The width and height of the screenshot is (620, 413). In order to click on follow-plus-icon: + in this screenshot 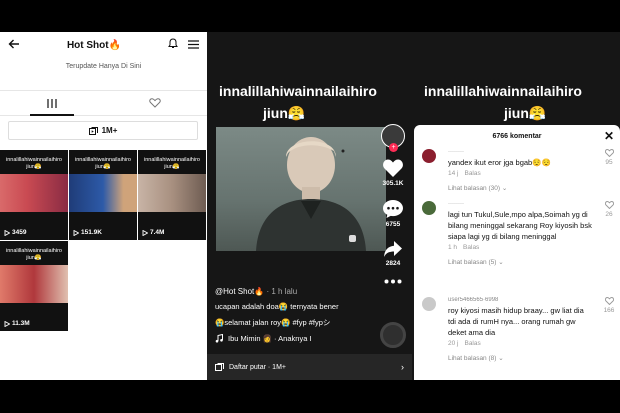, I will do `click(393, 147)`.